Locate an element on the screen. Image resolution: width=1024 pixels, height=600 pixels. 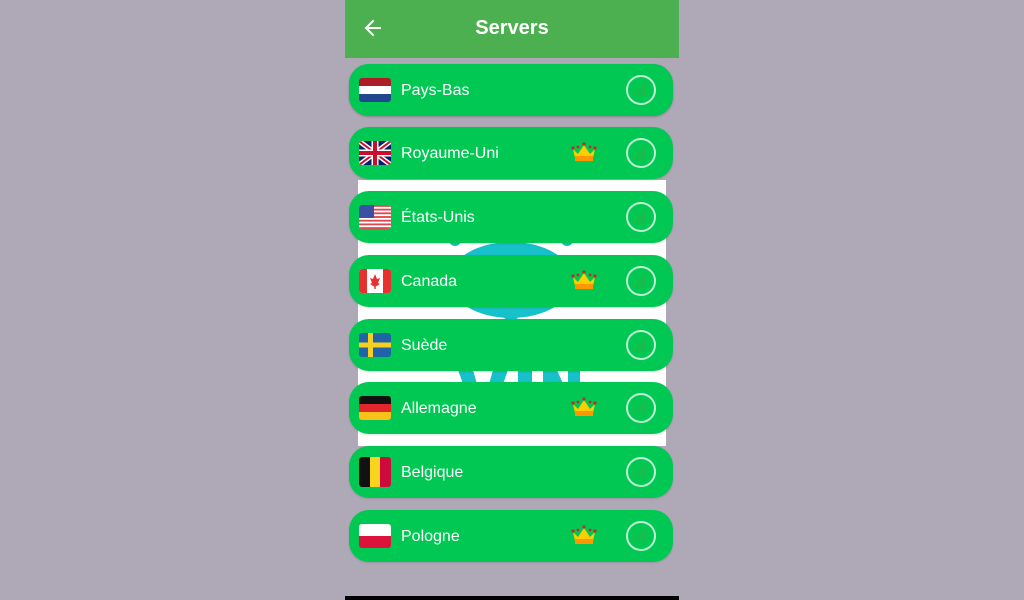
server-item-united-kingdom: Royaume-Uni is located at coordinates (511, 153).